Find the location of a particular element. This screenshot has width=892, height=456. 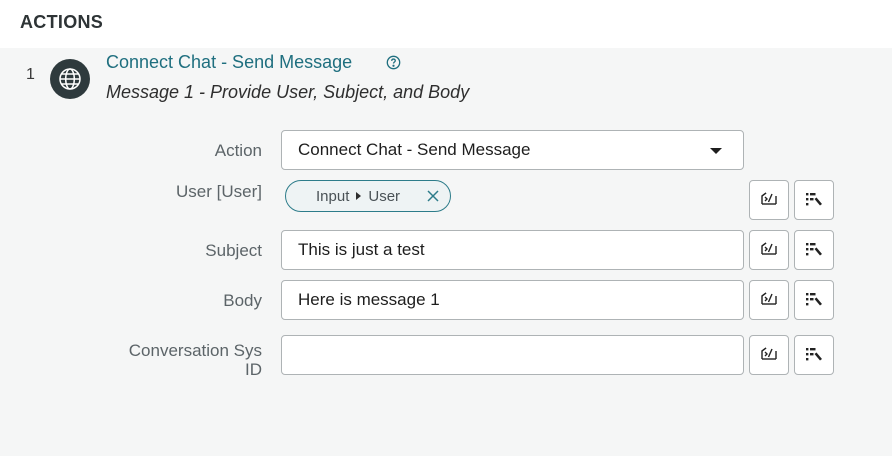

data-pill-picker-button-conversation is located at coordinates (814, 355).